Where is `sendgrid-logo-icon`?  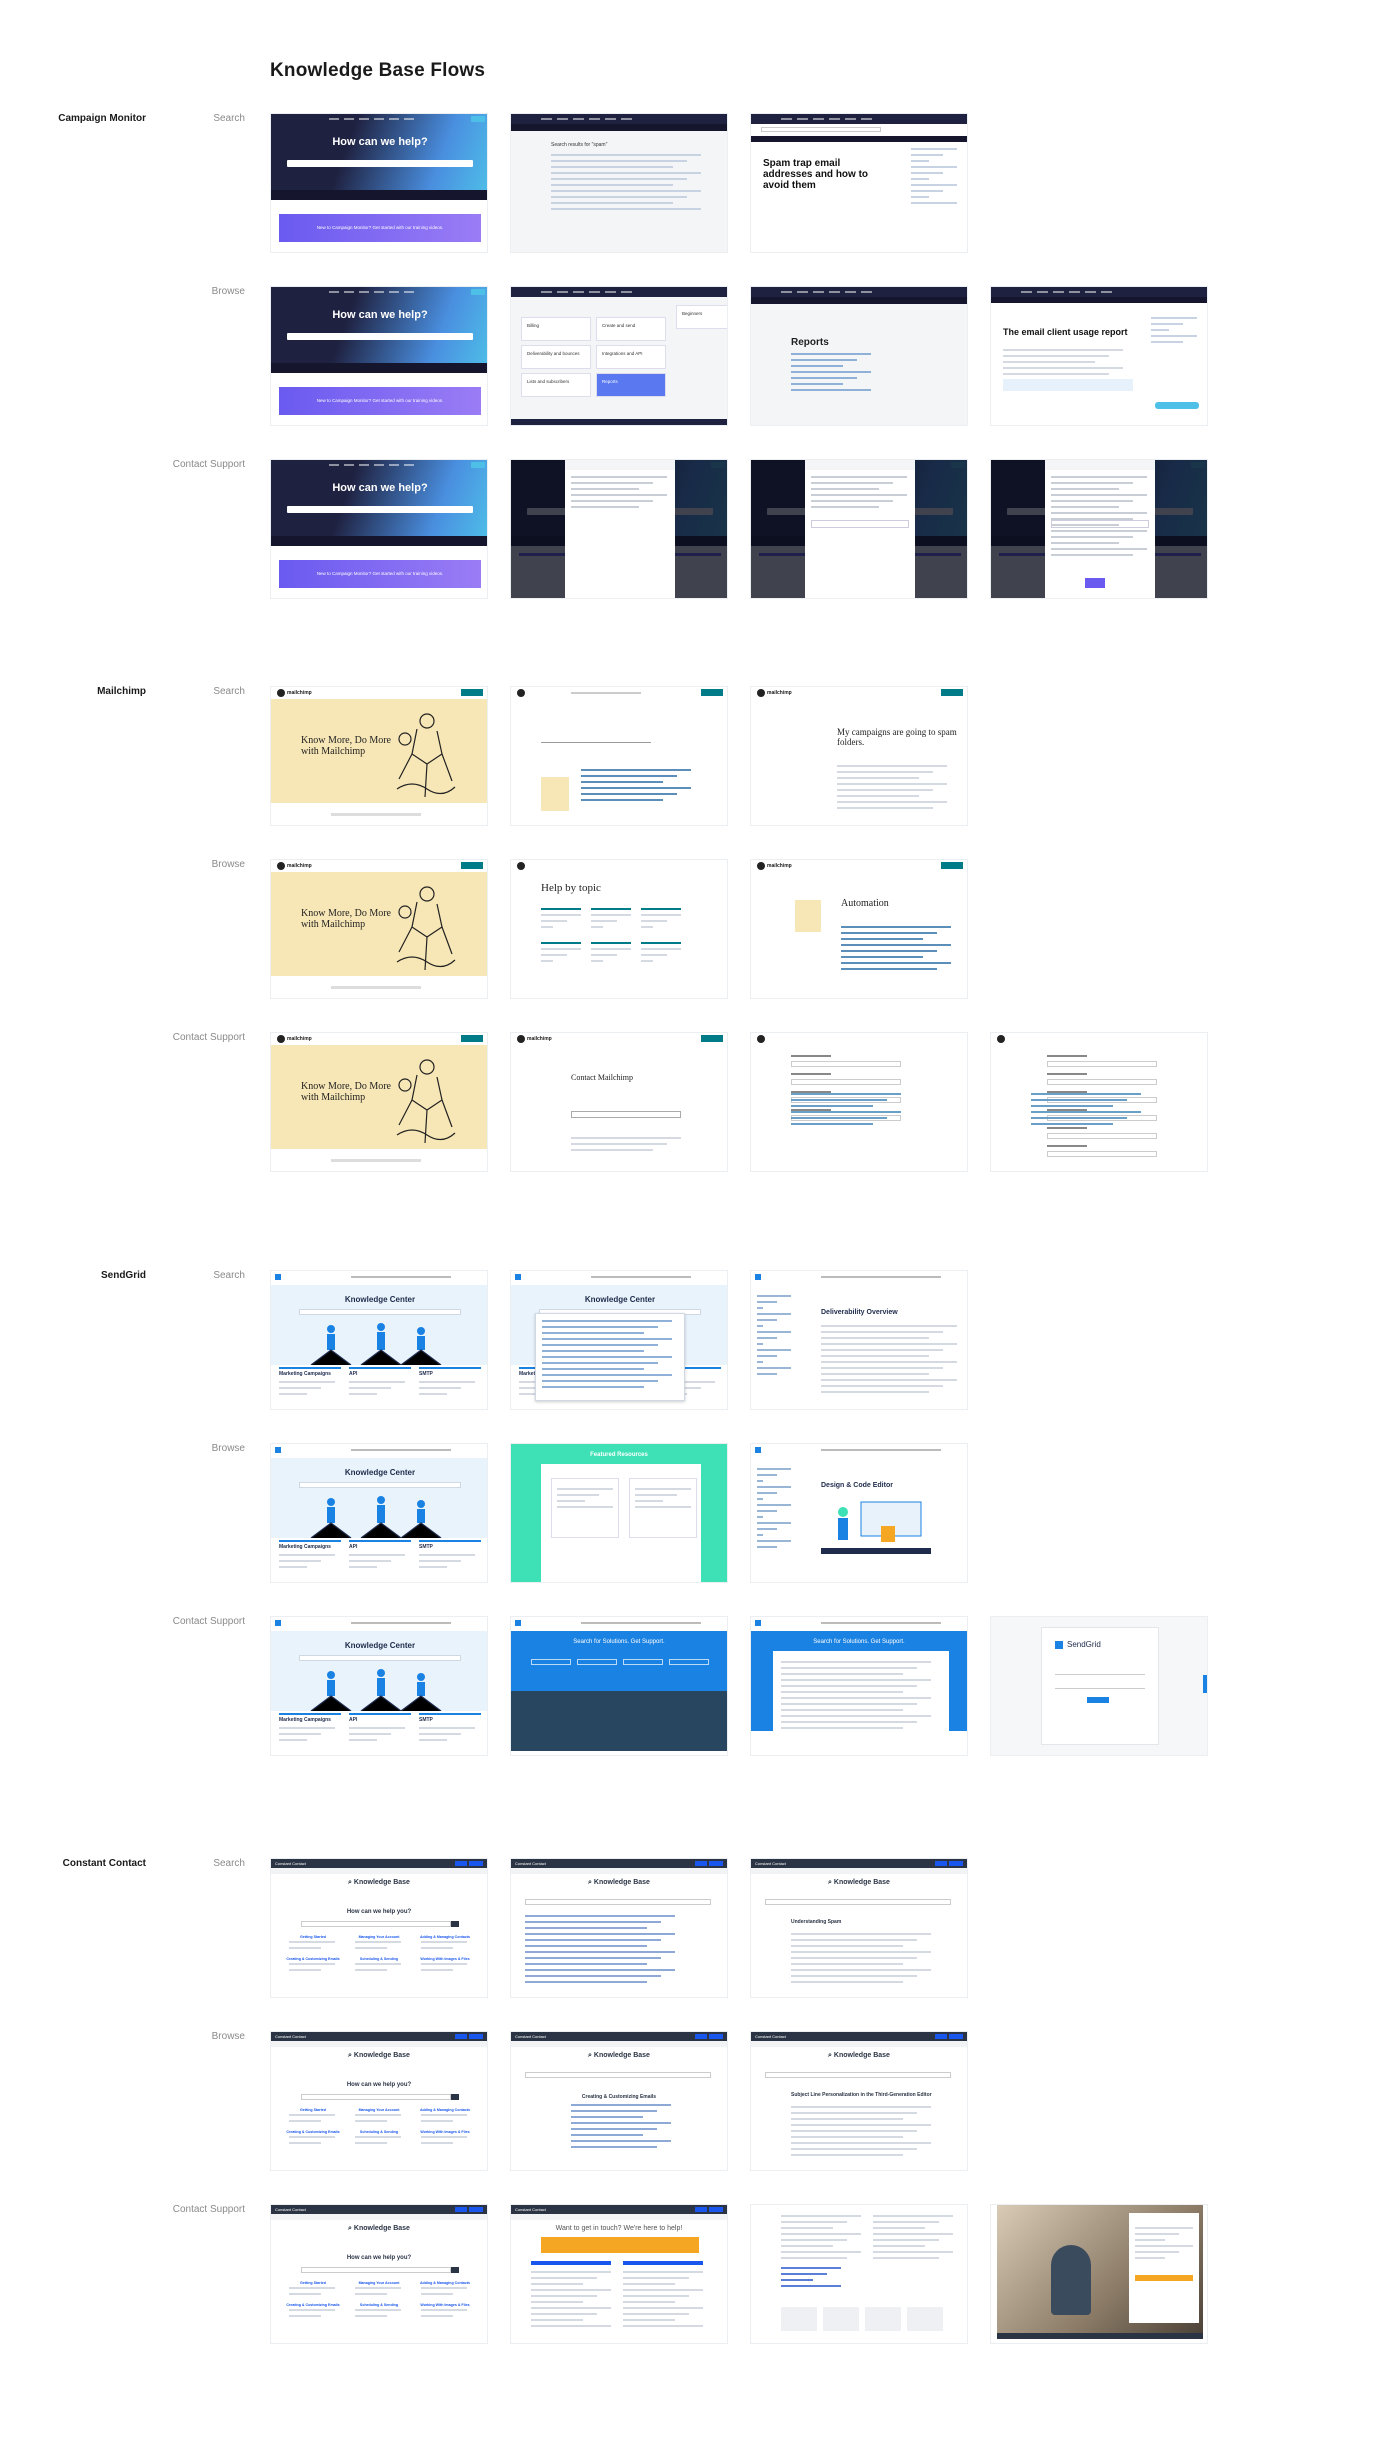
sendgrid-logo-icon is located at coordinates (278, 1623).